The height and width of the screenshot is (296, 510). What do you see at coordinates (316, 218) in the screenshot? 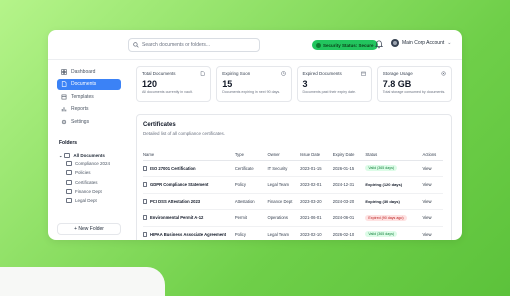
I see `cell-issue-date: 2021-06-01` at bounding box center [316, 218].